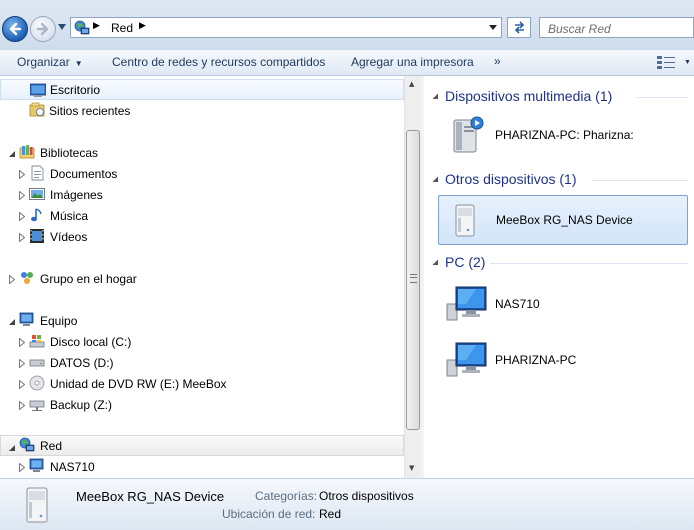  What do you see at coordinates (202, 173) in the screenshot?
I see `nav-item-documentos: Documentos` at bounding box center [202, 173].